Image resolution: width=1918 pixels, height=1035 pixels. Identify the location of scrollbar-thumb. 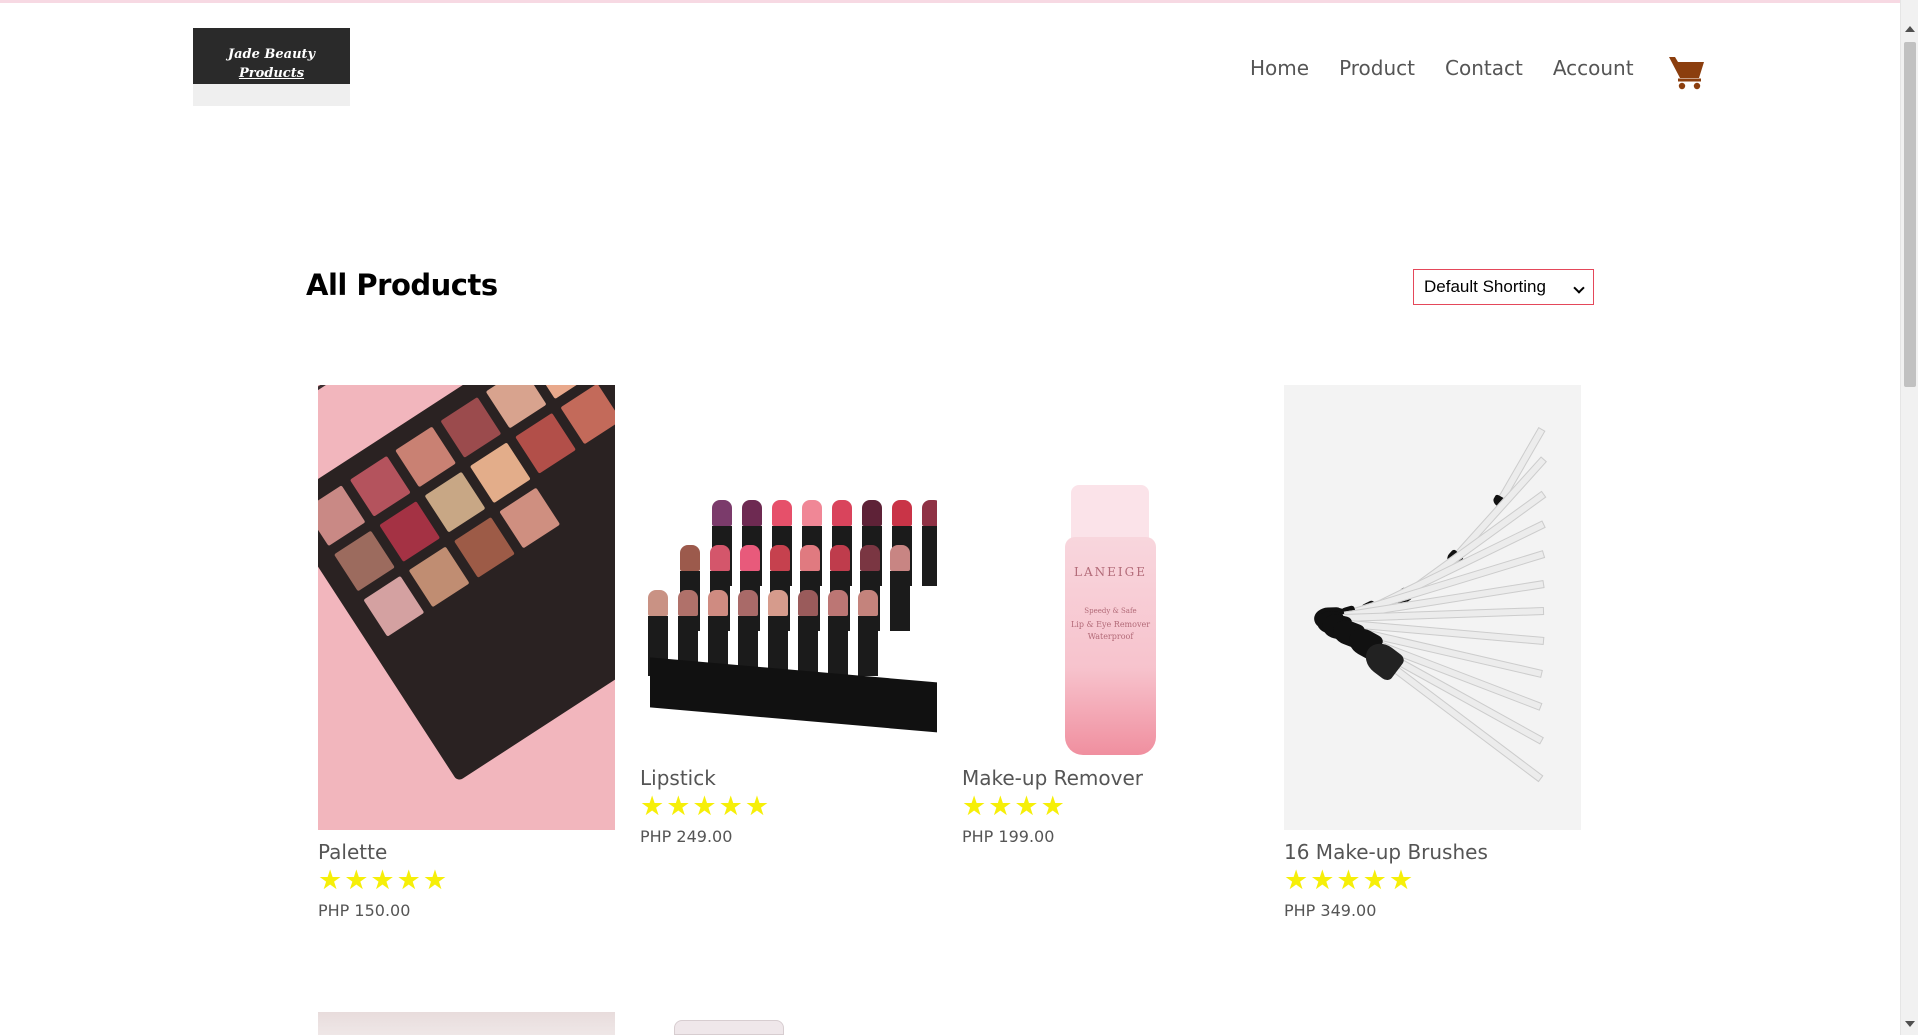
(1910, 214).